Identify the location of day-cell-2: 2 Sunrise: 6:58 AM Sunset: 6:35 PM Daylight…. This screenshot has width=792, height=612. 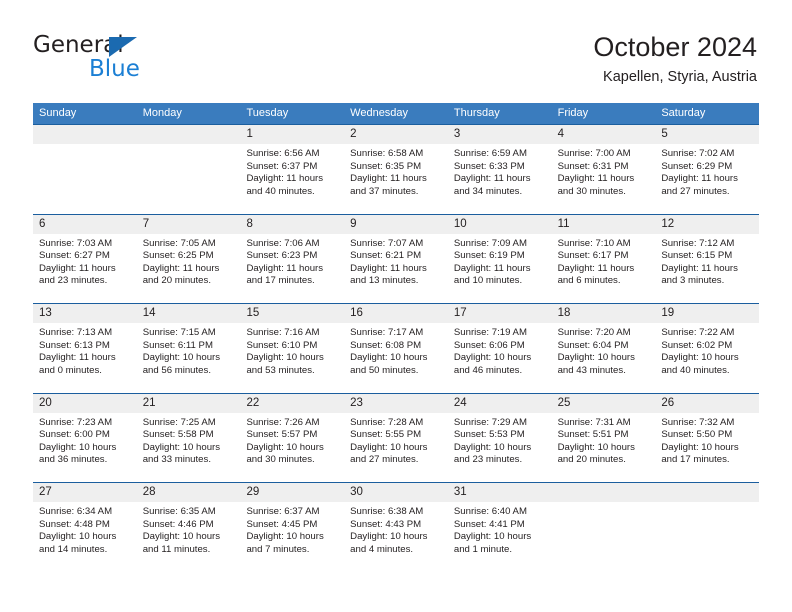
(396, 169).